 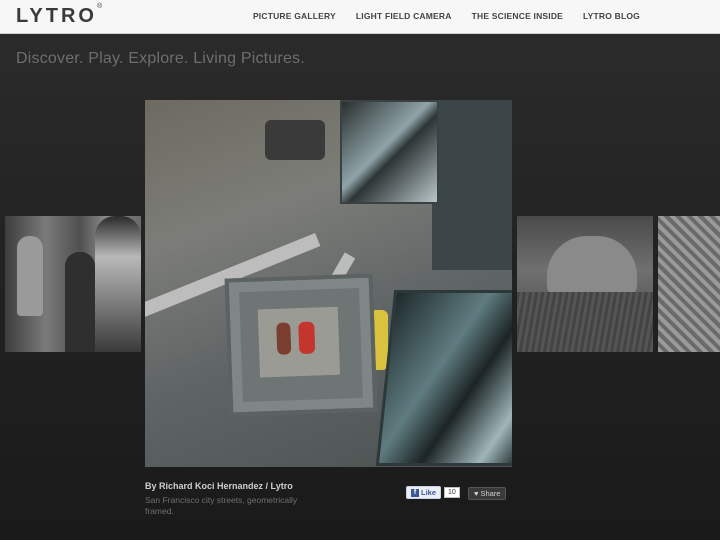 I want to click on frame-person-red, so click(x=307, y=338).